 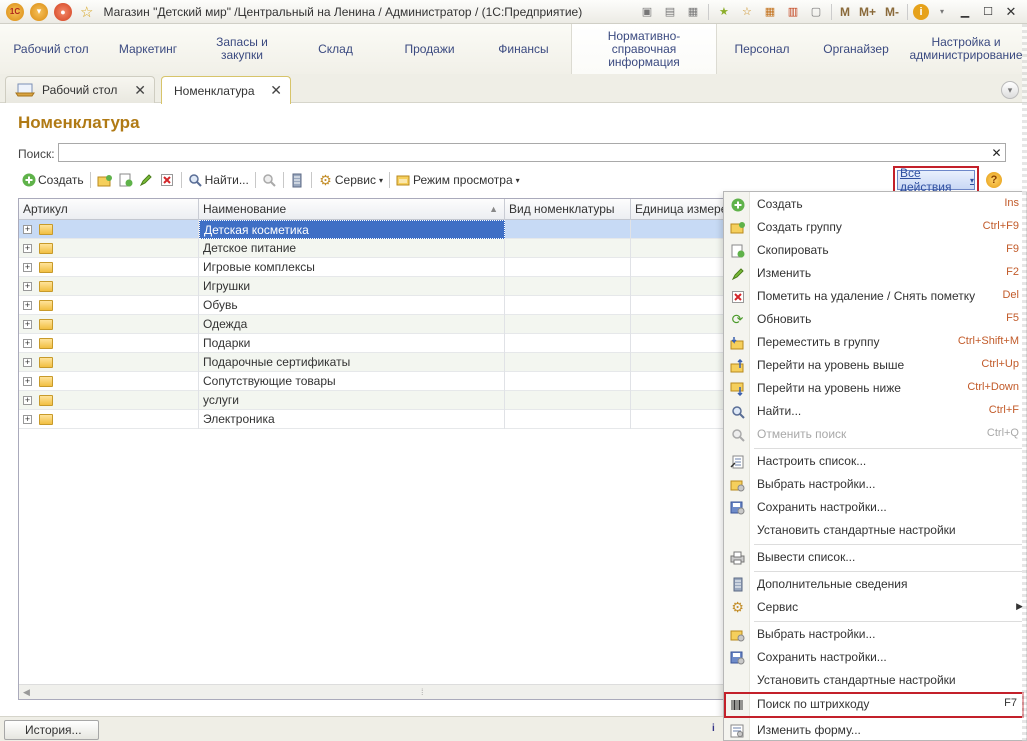 What do you see at coordinates (63, 11) in the screenshot?
I see `stop-icon: ●` at bounding box center [63, 11].